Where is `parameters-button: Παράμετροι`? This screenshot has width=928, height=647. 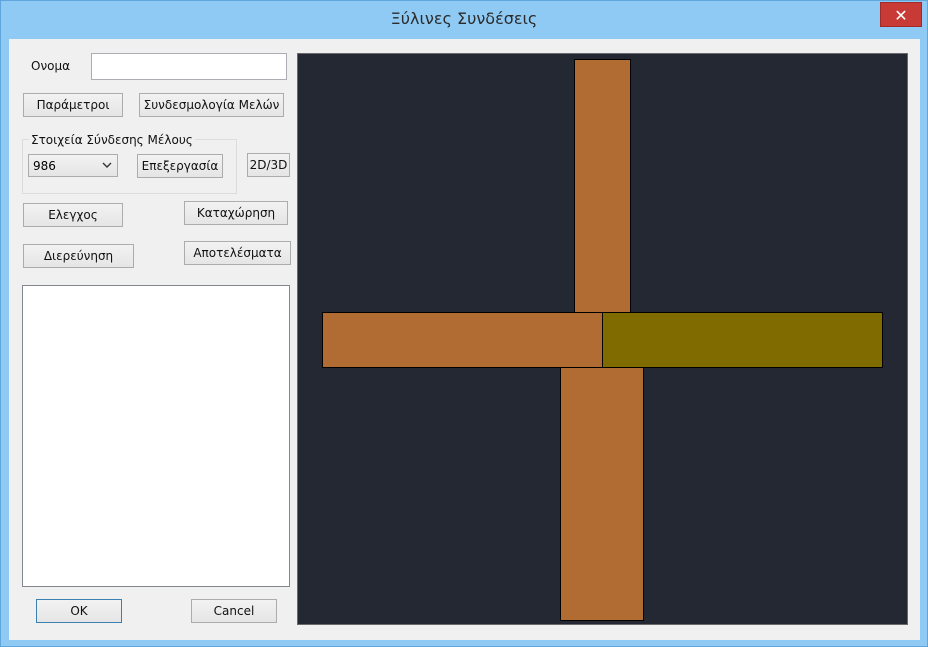 parameters-button: Παράμετροι is located at coordinates (73, 105).